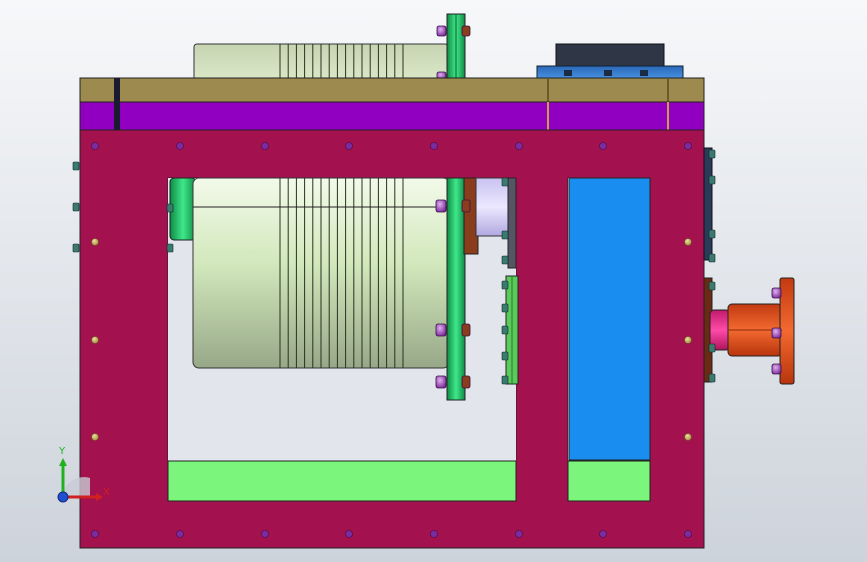 The width and height of the screenshot is (867, 562). Describe the element at coordinates (117, 104) in the screenshot. I see `left-edge-strip` at that location.